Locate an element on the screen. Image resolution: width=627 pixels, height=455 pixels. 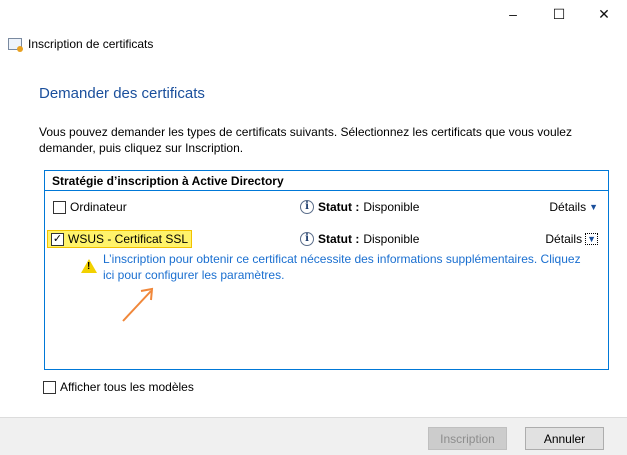
arrow-annotation-icon is located at coordinates (138, 304).